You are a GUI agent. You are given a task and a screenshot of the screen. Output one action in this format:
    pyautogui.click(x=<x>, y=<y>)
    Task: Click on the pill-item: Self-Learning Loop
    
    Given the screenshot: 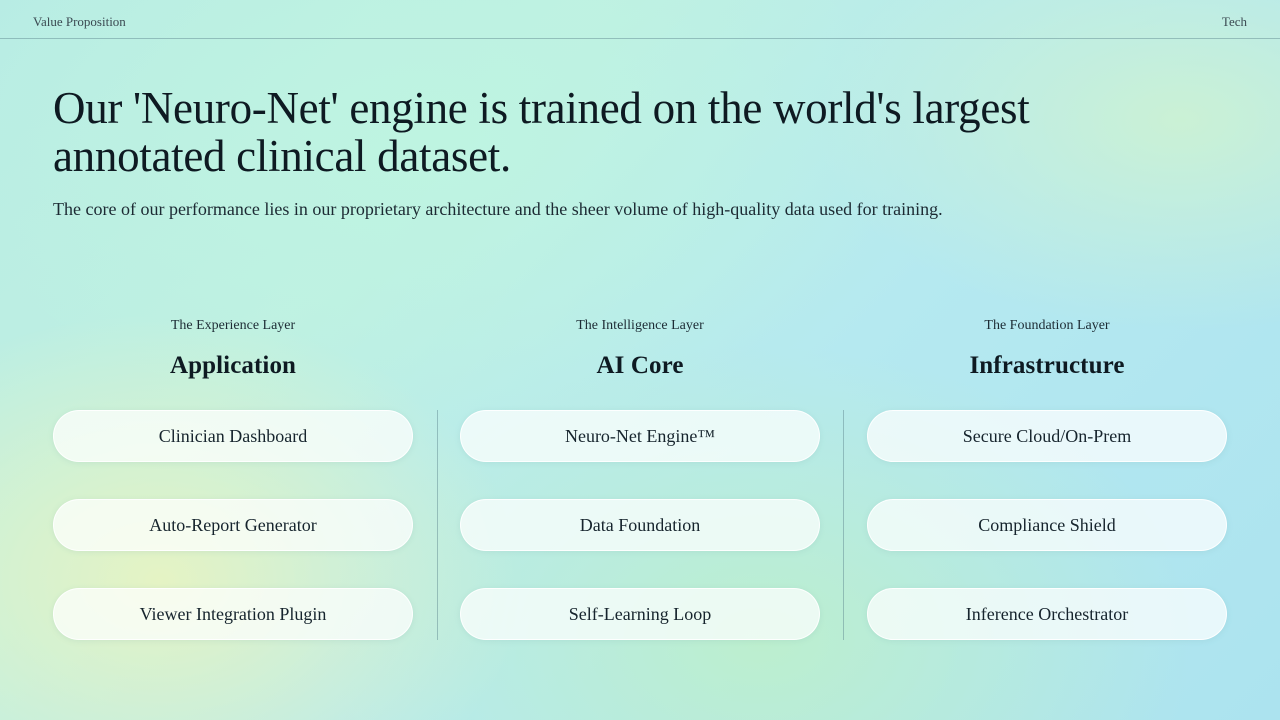 What is the action you would take?
    pyautogui.click(x=640, y=614)
    